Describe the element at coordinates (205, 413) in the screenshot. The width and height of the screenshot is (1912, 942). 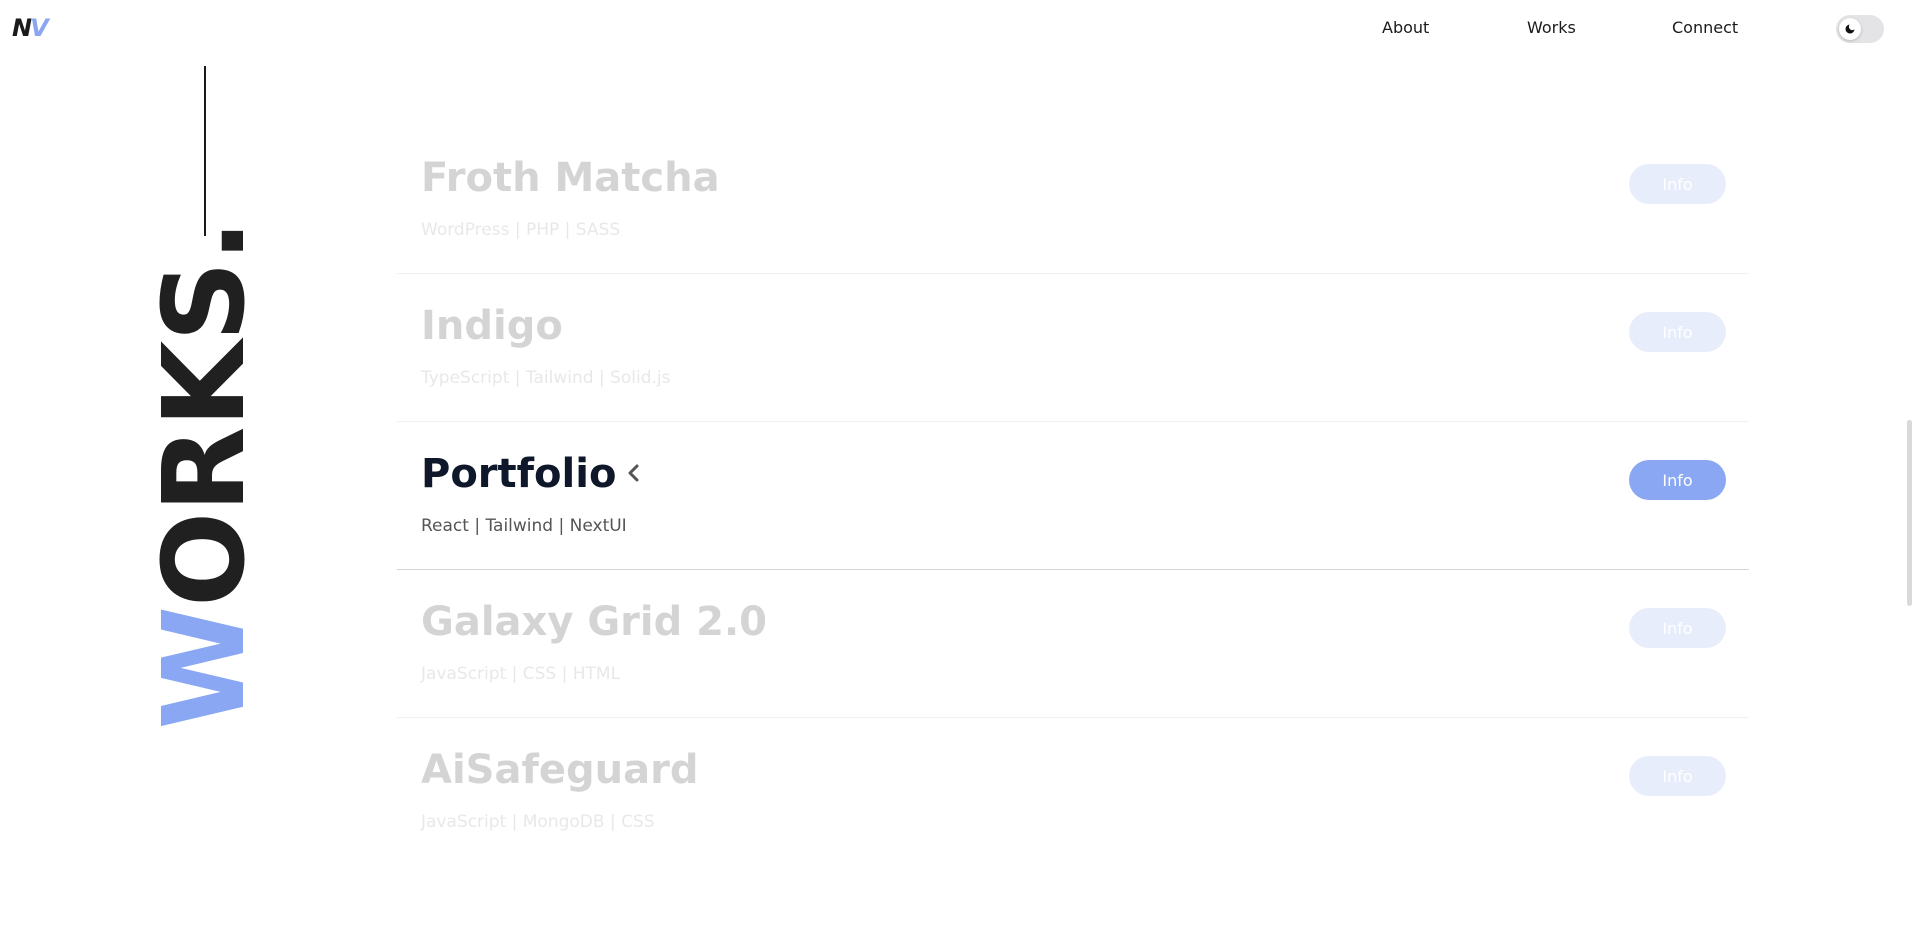
I see `heading-rest: ORKS.` at that location.